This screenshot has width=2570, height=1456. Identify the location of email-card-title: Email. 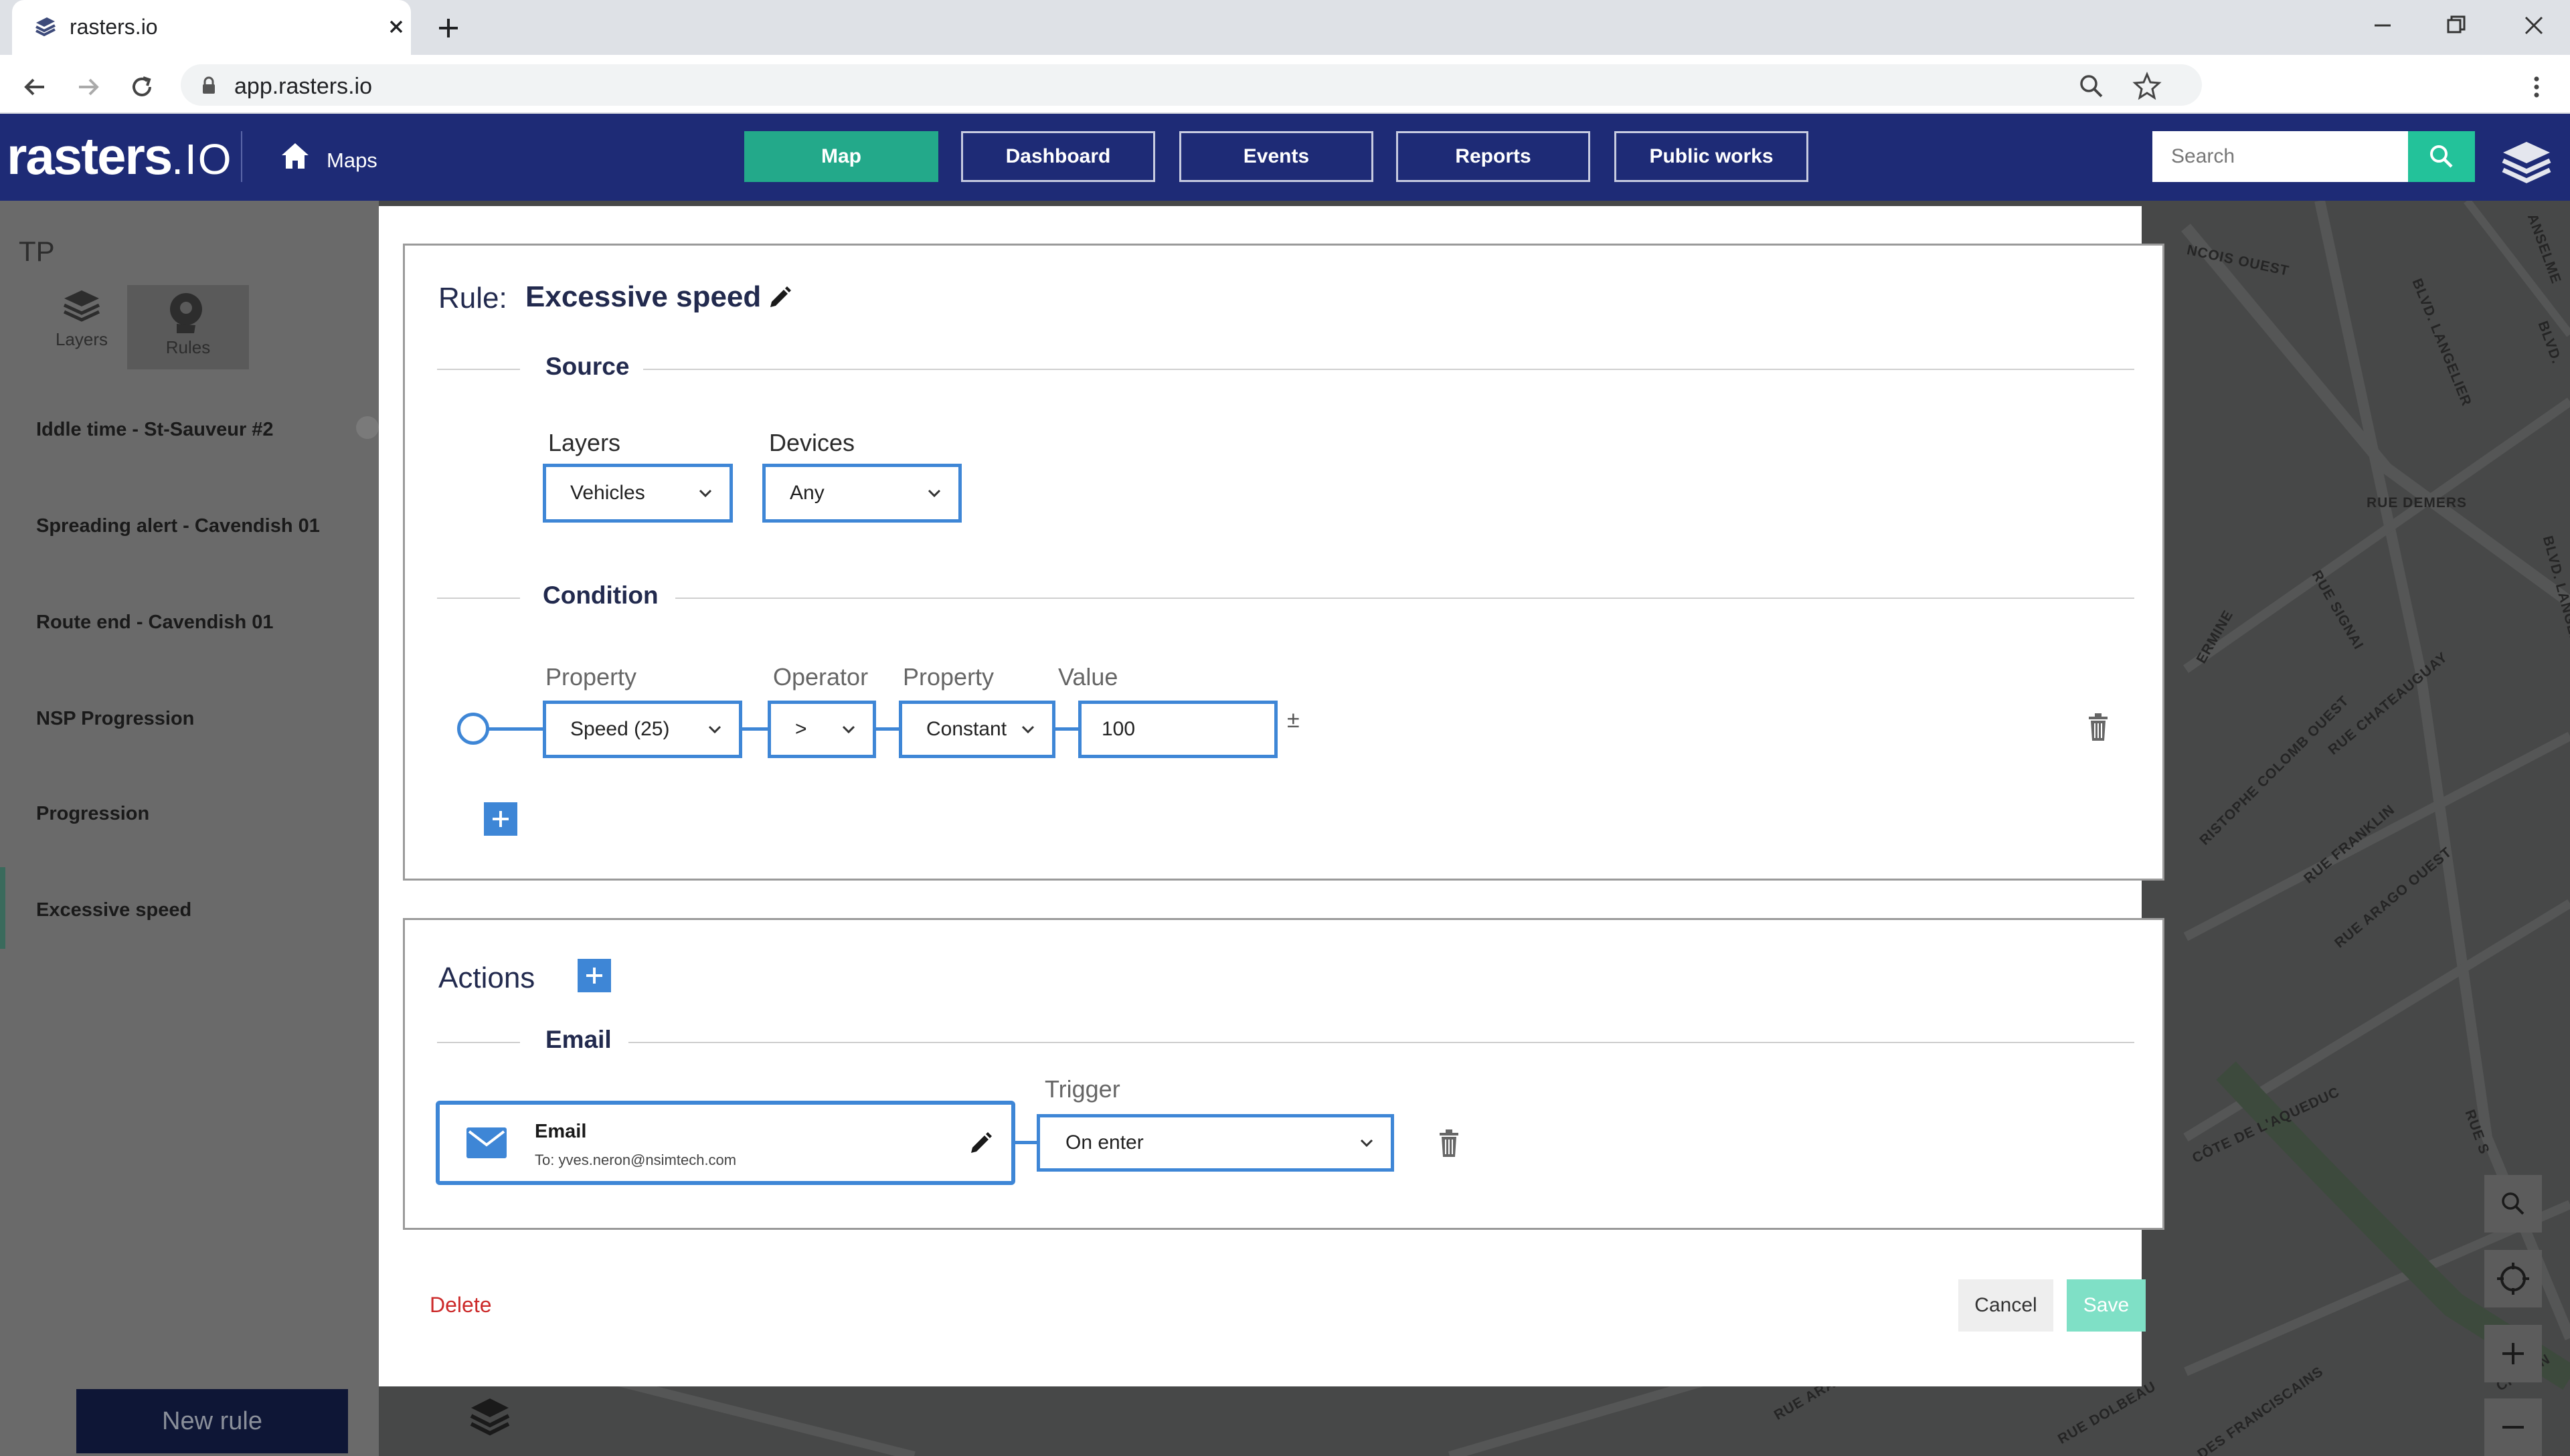
(561, 1131).